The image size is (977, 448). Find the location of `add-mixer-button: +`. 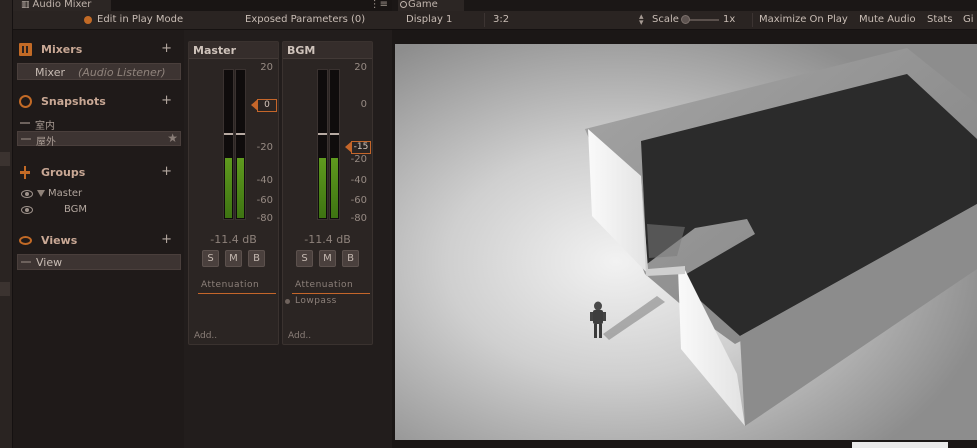

add-mixer-button: + is located at coordinates (166, 48).